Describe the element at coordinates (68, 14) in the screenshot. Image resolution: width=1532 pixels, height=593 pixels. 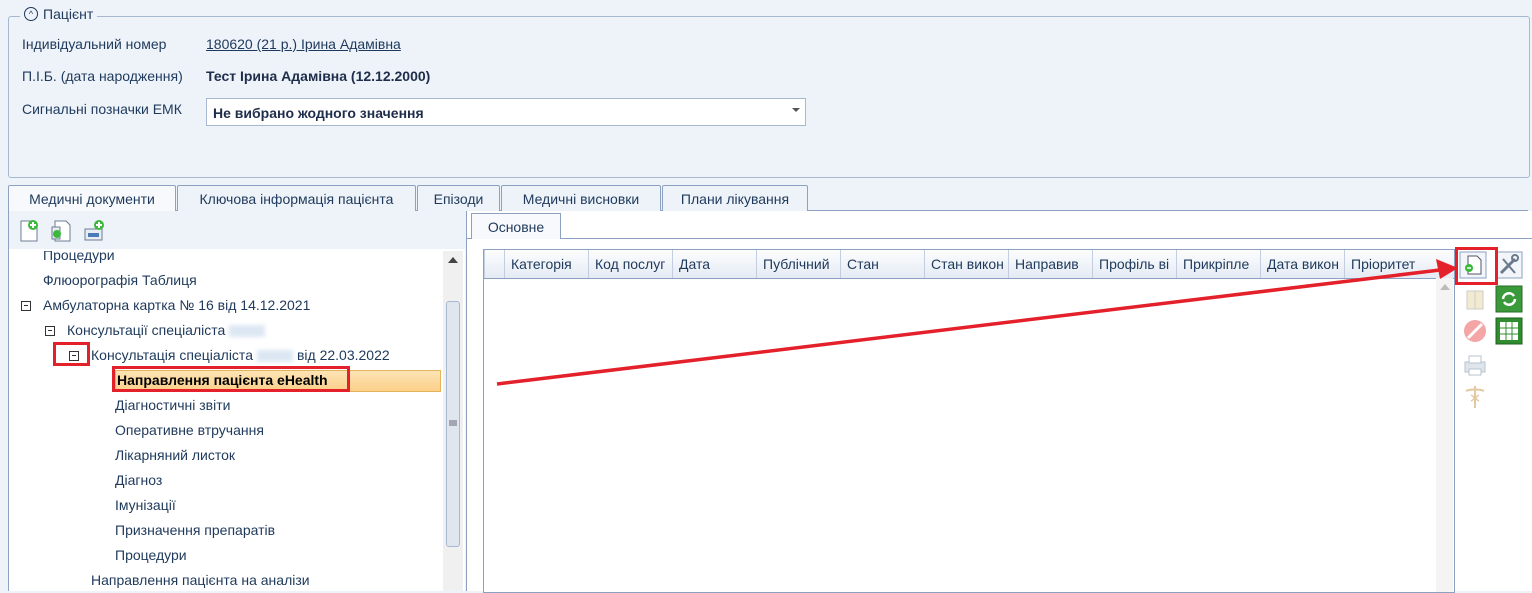
I see `patient-group-title: Пацієнт` at that location.